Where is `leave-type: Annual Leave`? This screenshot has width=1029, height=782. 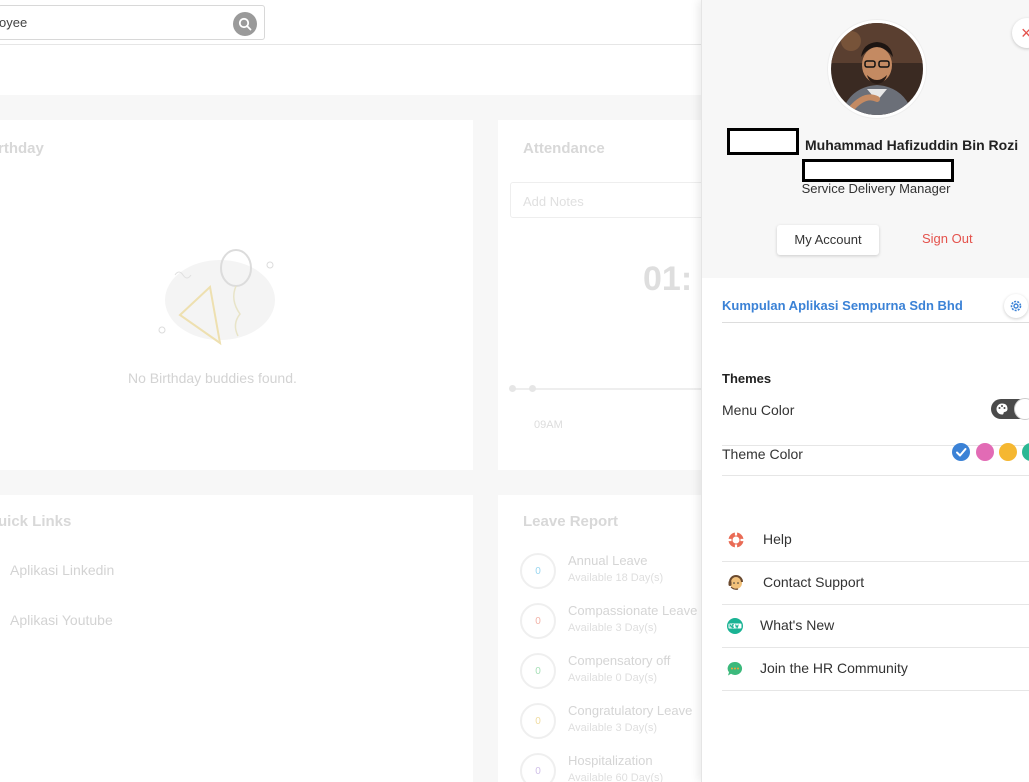
leave-type: Annual Leave is located at coordinates (608, 560).